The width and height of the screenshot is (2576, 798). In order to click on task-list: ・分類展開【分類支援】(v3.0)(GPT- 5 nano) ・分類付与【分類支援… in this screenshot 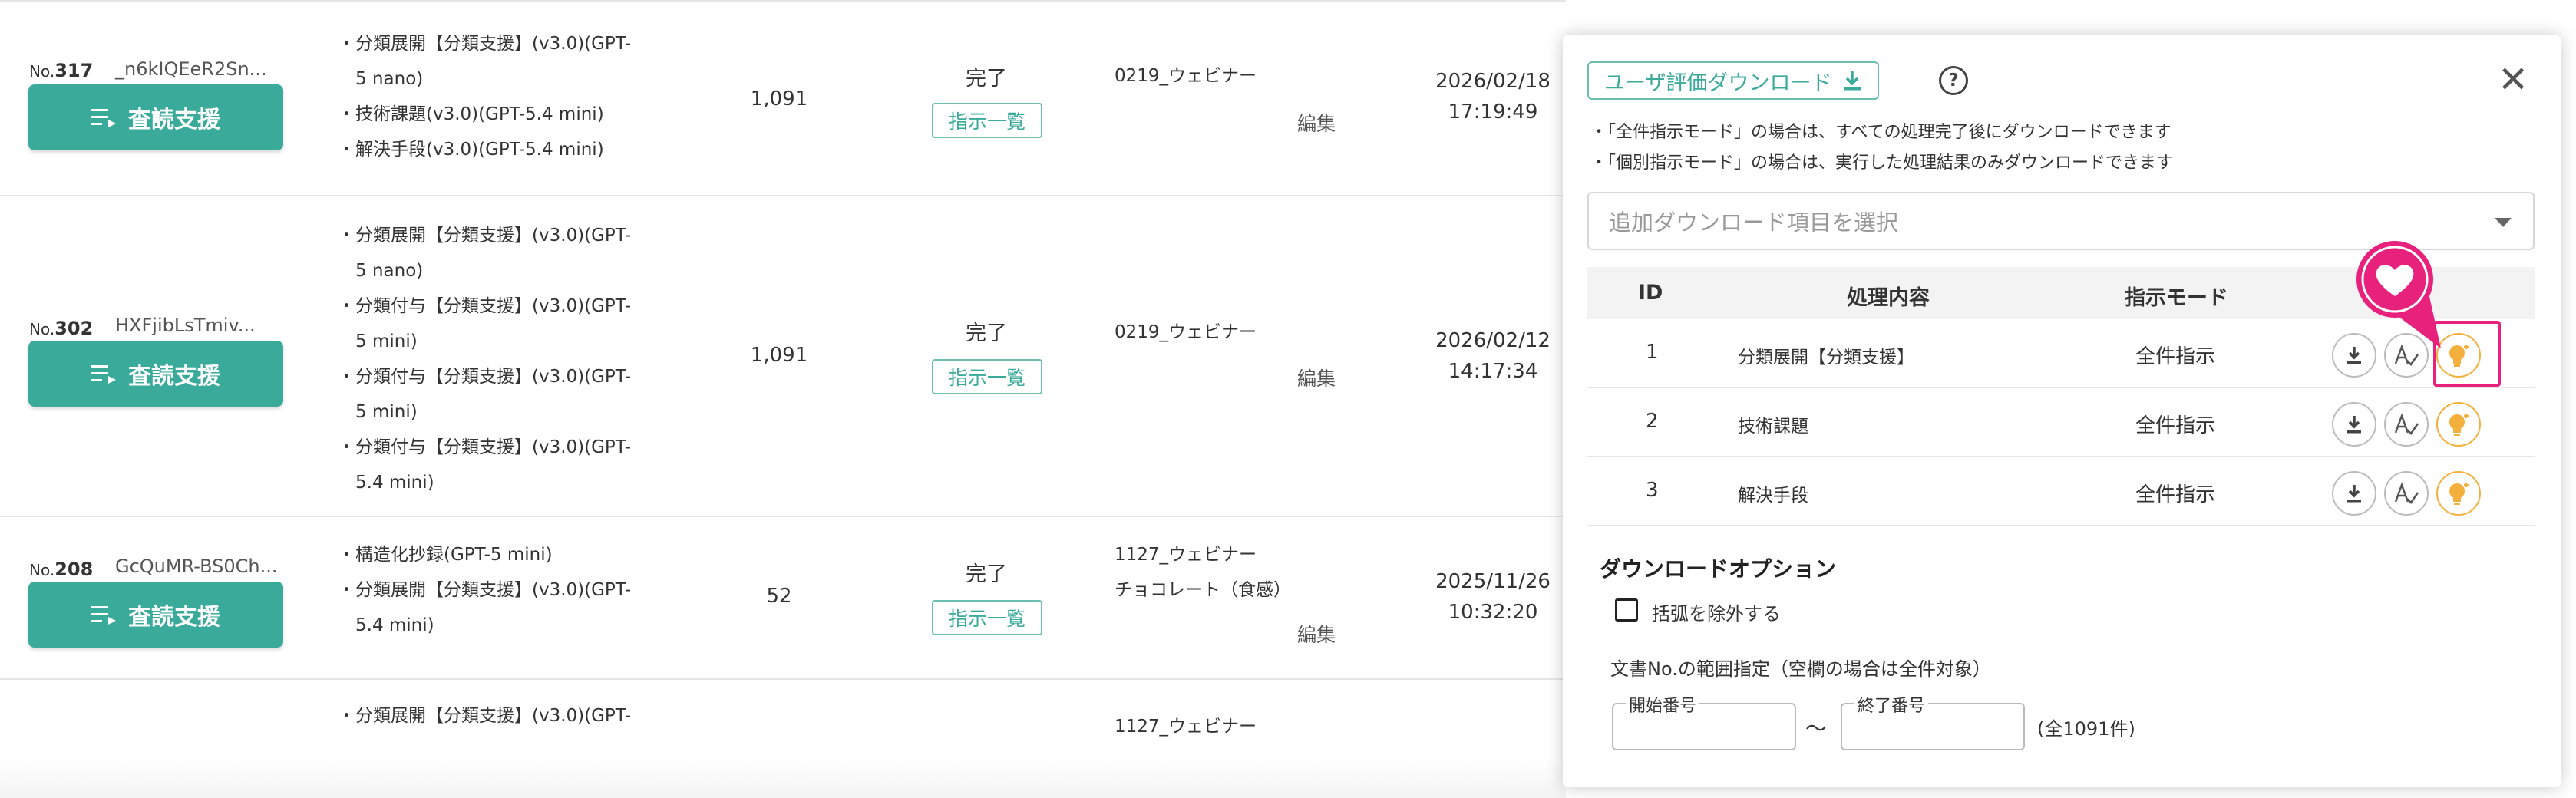, I will do `click(485, 359)`.